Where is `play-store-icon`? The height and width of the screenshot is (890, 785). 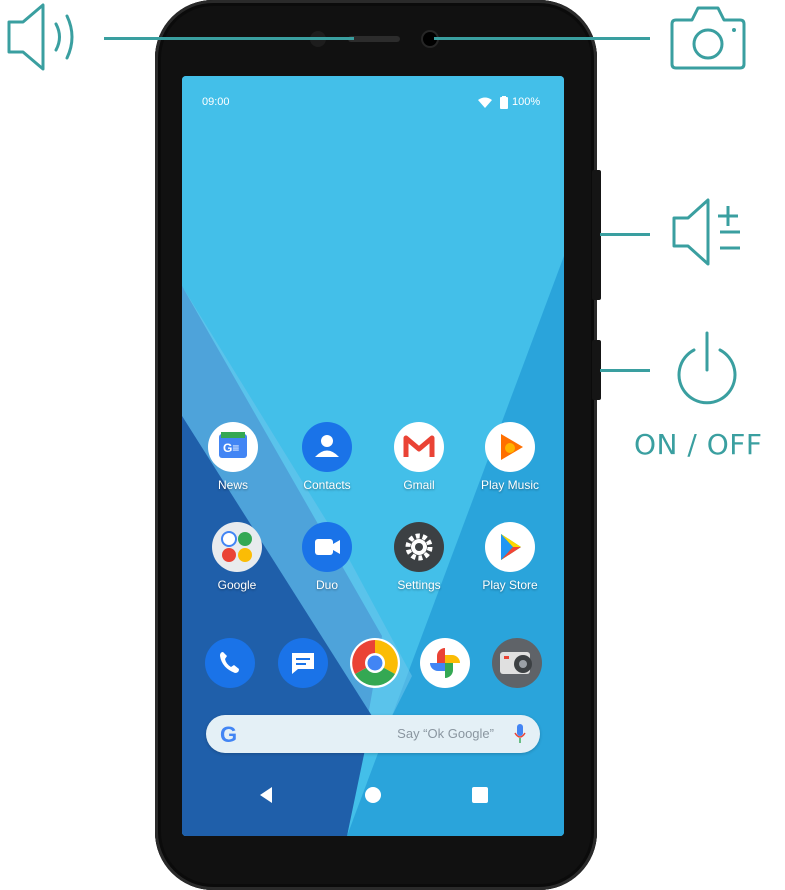
play-store-icon is located at coordinates (510, 547).